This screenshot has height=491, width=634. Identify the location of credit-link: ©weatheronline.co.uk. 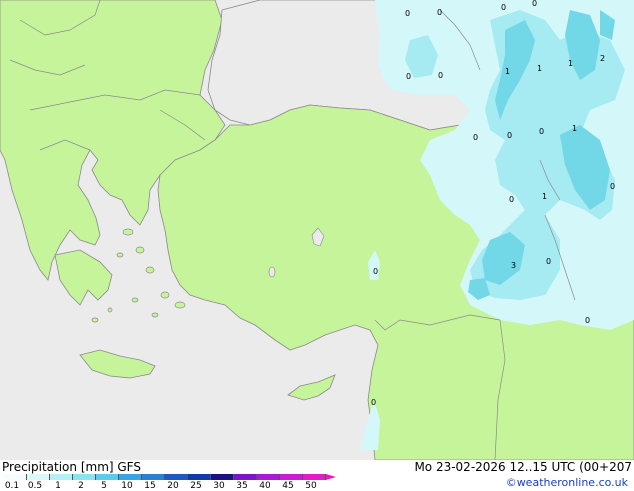
(567, 482).